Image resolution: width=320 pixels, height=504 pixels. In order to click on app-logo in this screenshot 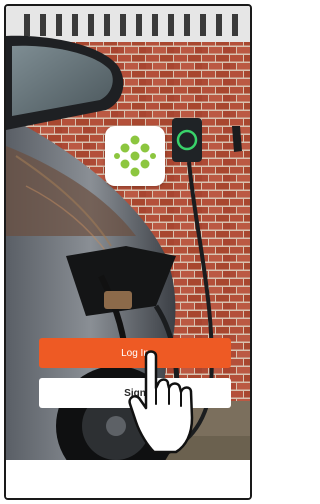, I will do `click(135, 156)`.